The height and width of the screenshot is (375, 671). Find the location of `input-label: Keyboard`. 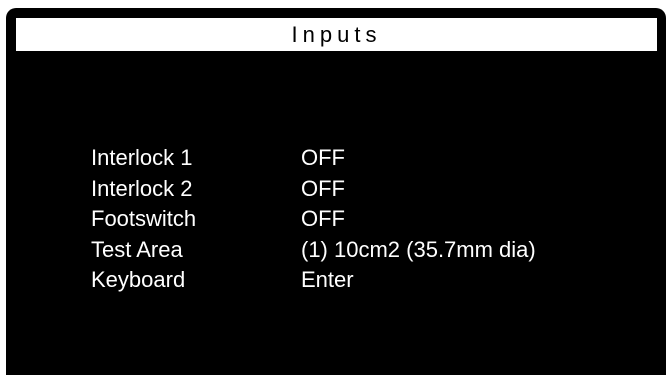

input-label: Keyboard is located at coordinates (138, 279).